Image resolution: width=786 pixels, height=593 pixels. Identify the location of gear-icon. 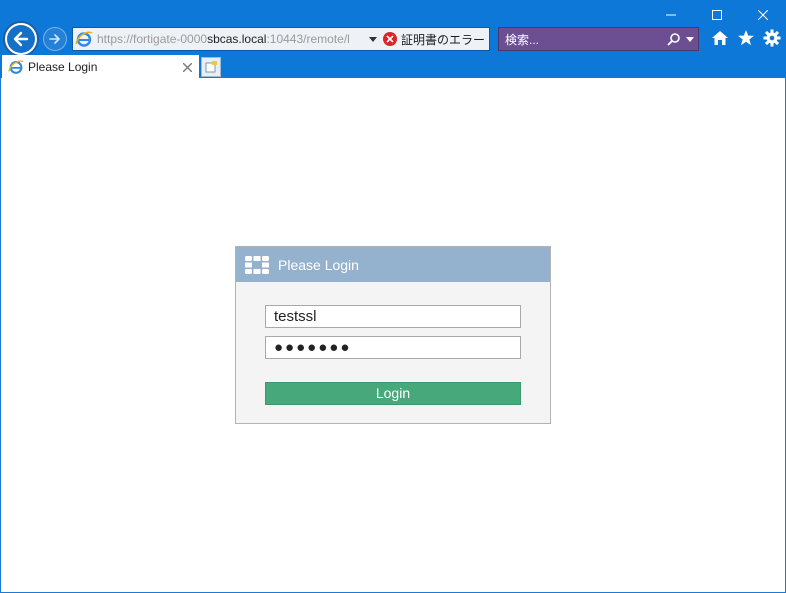
(772, 38).